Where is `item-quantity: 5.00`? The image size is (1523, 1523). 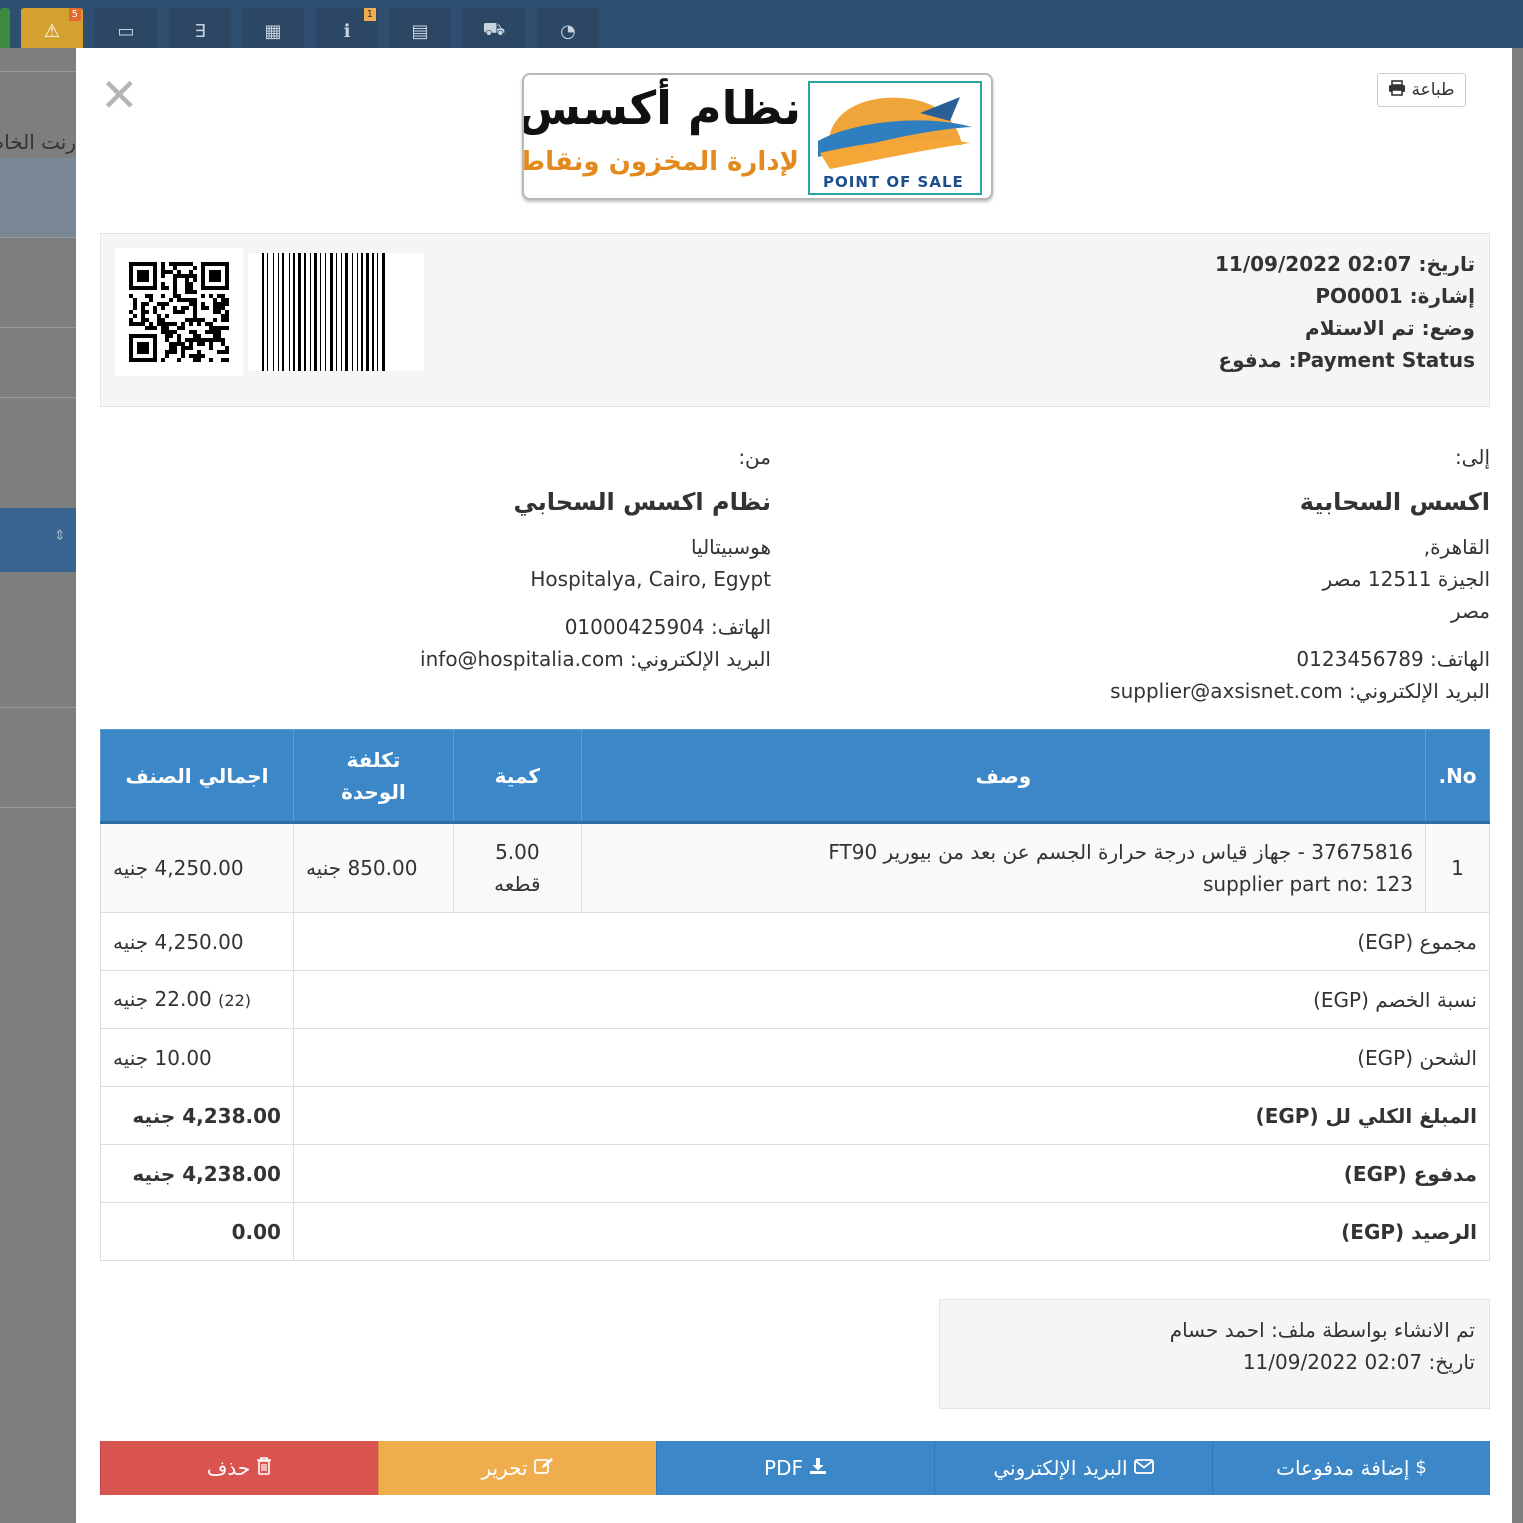 item-quantity: 5.00 is located at coordinates (517, 852).